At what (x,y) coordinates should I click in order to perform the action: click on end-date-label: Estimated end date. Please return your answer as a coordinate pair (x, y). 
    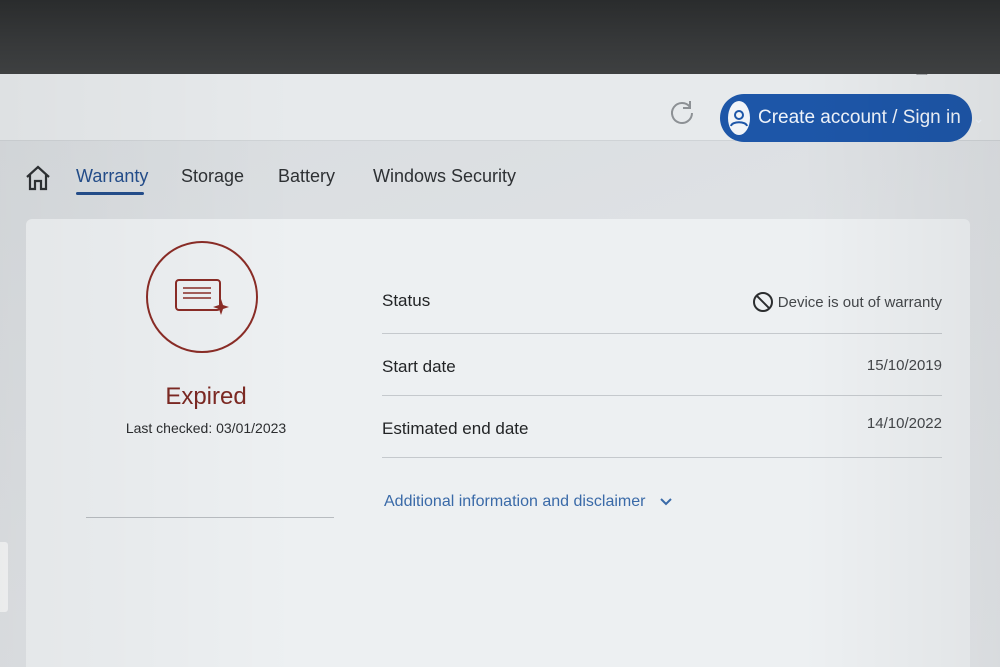
    Looking at the image, I should click on (455, 428).